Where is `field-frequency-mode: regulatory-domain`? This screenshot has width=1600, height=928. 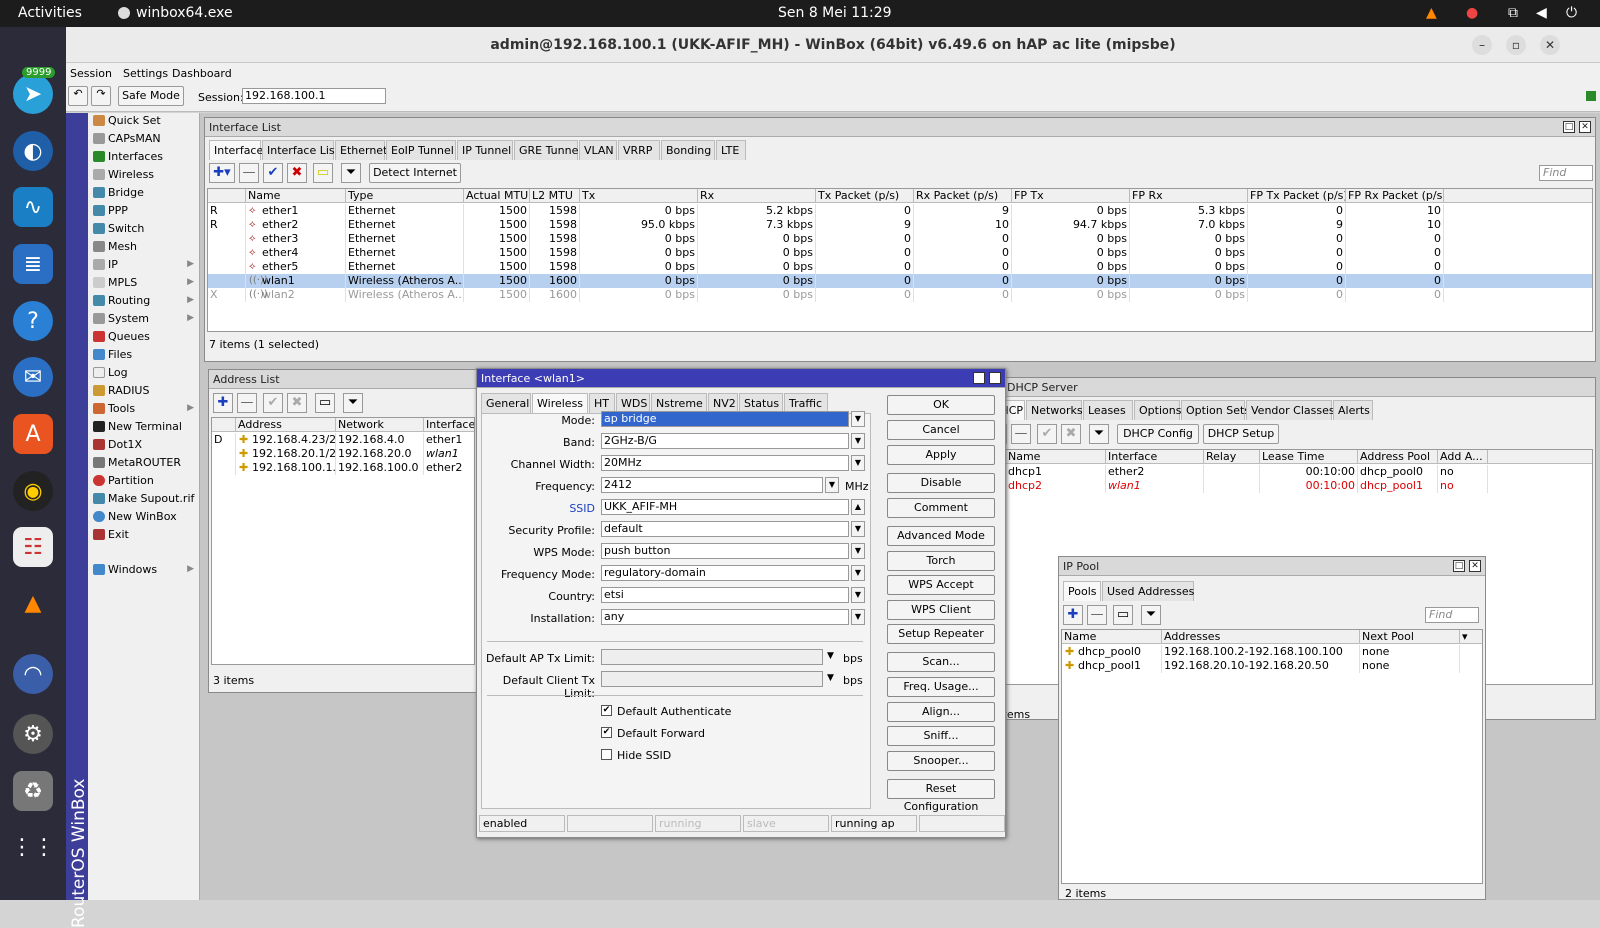
field-frequency-mode: regulatory-domain is located at coordinates (725, 573).